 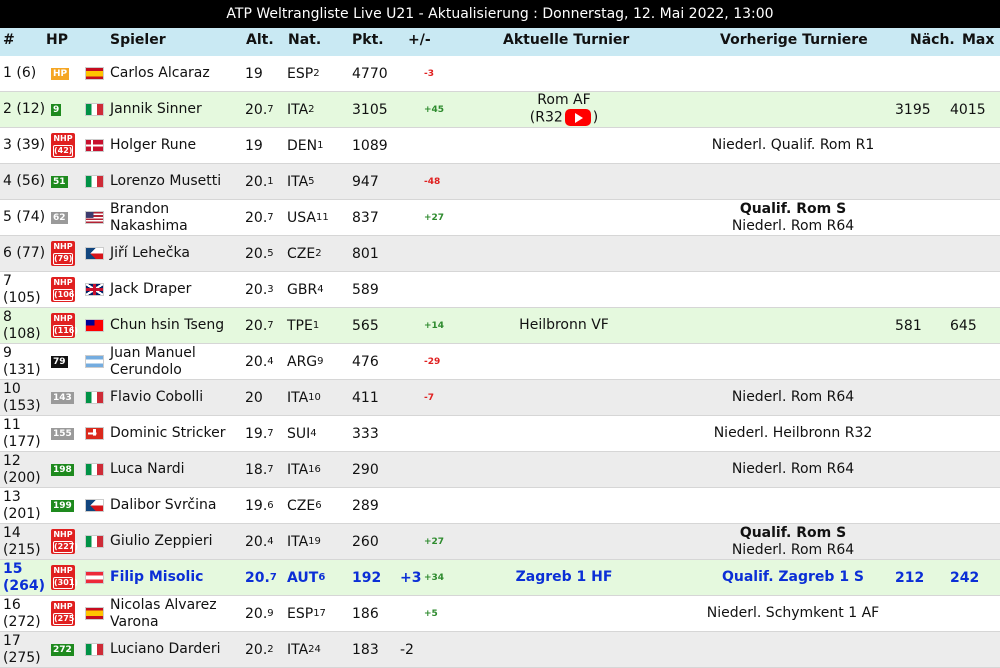 What do you see at coordinates (180, 433) in the screenshot?
I see `player-name: Dominic Stricker` at bounding box center [180, 433].